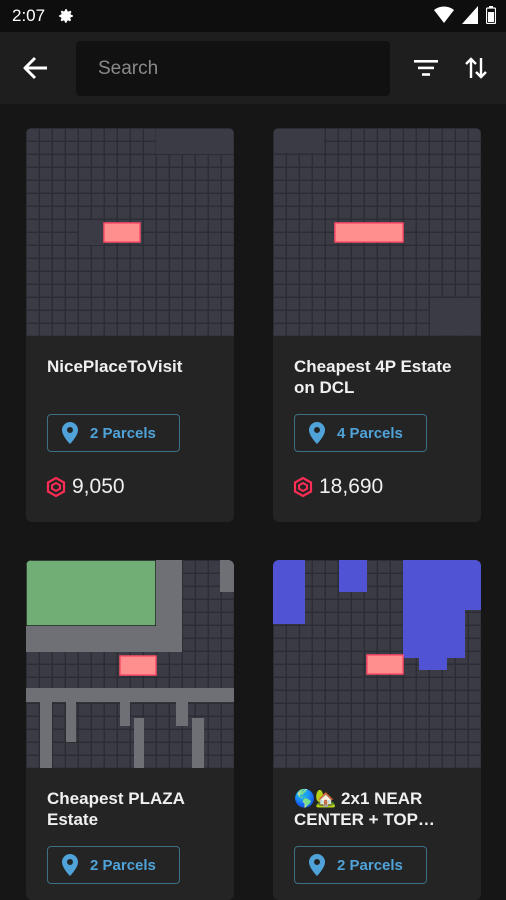 The height and width of the screenshot is (900, 506). Describe the element at coordinates (370, 433) in the screenshot. I see `parcels-label: 4 Parcels` at that location.